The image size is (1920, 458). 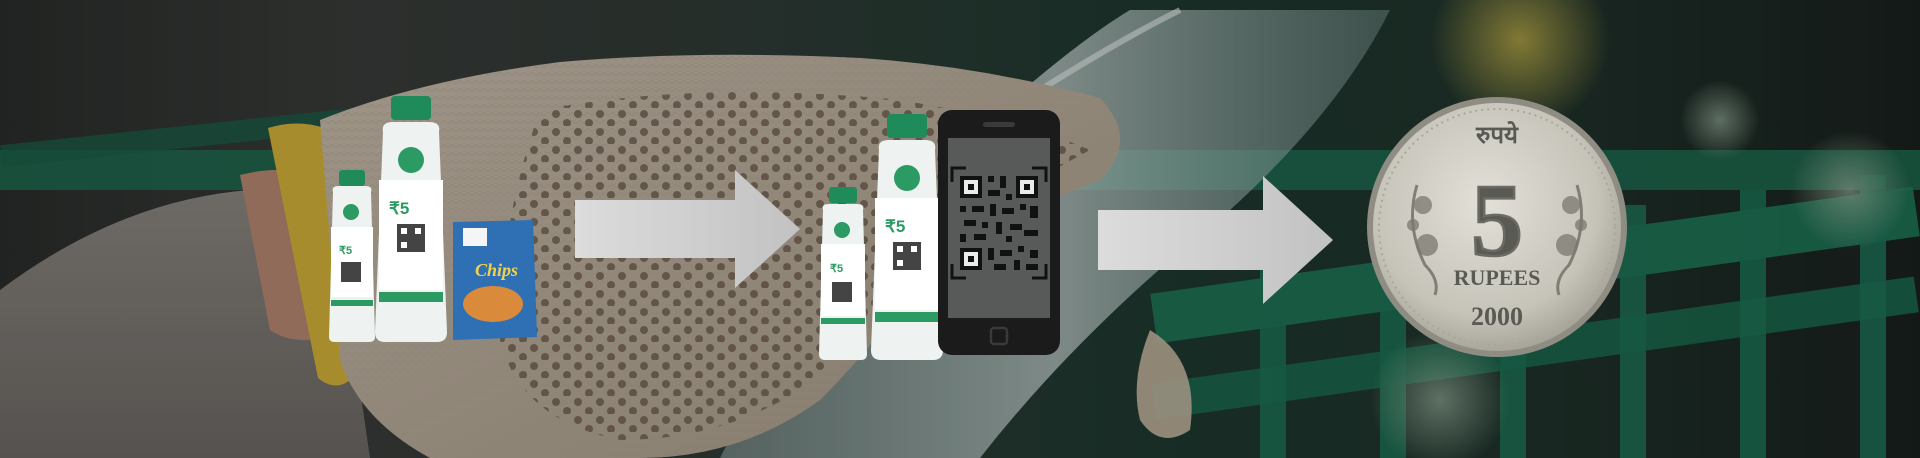 What do you see at coordinates (1497, 220) in the screenshot?
I see `svg-text: 5` at bounding box center [1497, 220].